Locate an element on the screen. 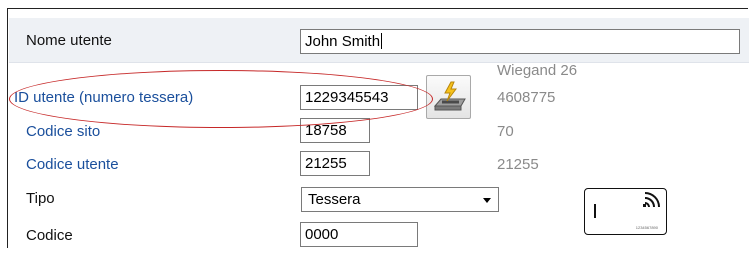 The height and width of the screenshot is (253, 755). site-code-wiegand-value: 70 is located at coordinates (505, 131).